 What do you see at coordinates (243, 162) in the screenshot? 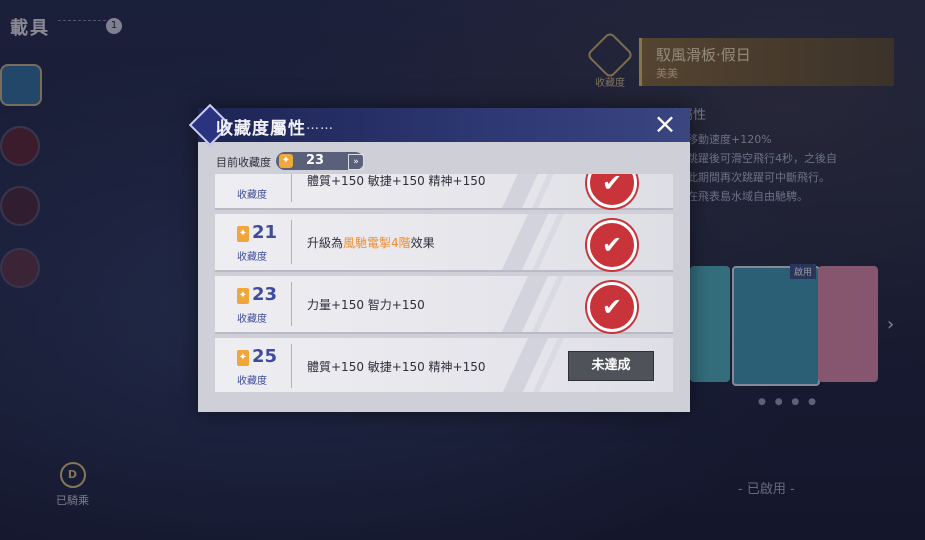
I see `current-collection-label: 目前收藏度` at bounding box center [243, 162].